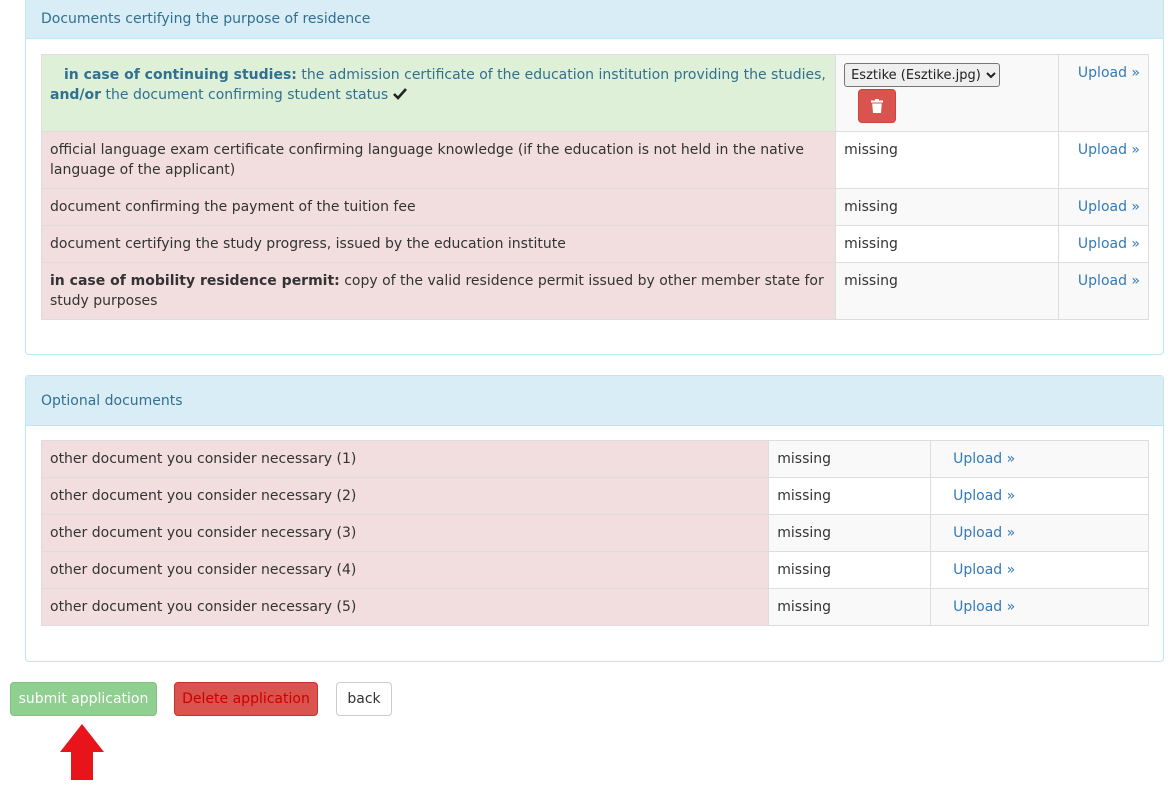 This screenshot has width=1174, height=785. I want to click on uploaded-file-select: Esztike (Esztike.jpg), so click(922, 75).